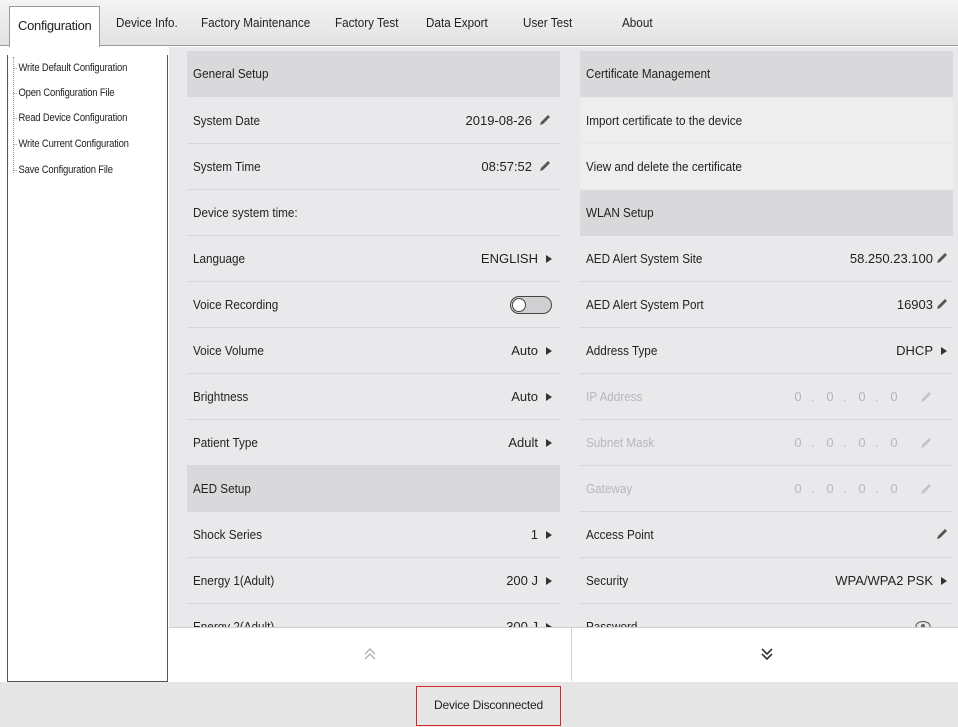  What do you see at coordinates (147, 23) in the screenshot?
I see `tab-device-info: Device Info.` at bounding box center [147, 23].